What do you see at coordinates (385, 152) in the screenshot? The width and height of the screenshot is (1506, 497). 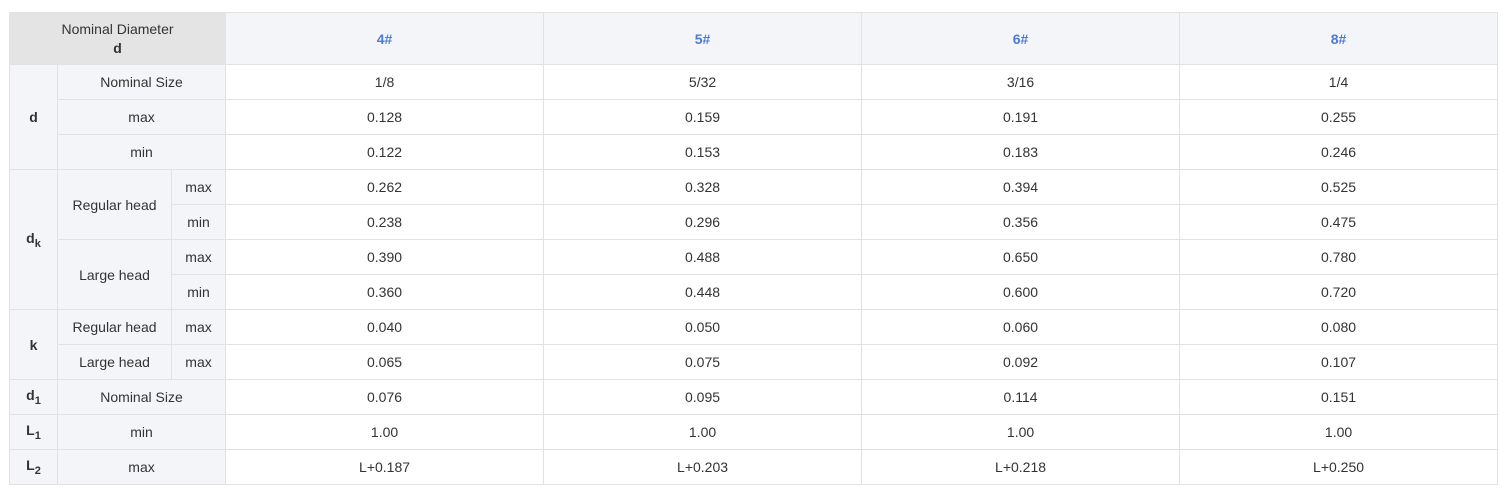 I see `table-cell: 0.122` at bounding box center [385, 152].